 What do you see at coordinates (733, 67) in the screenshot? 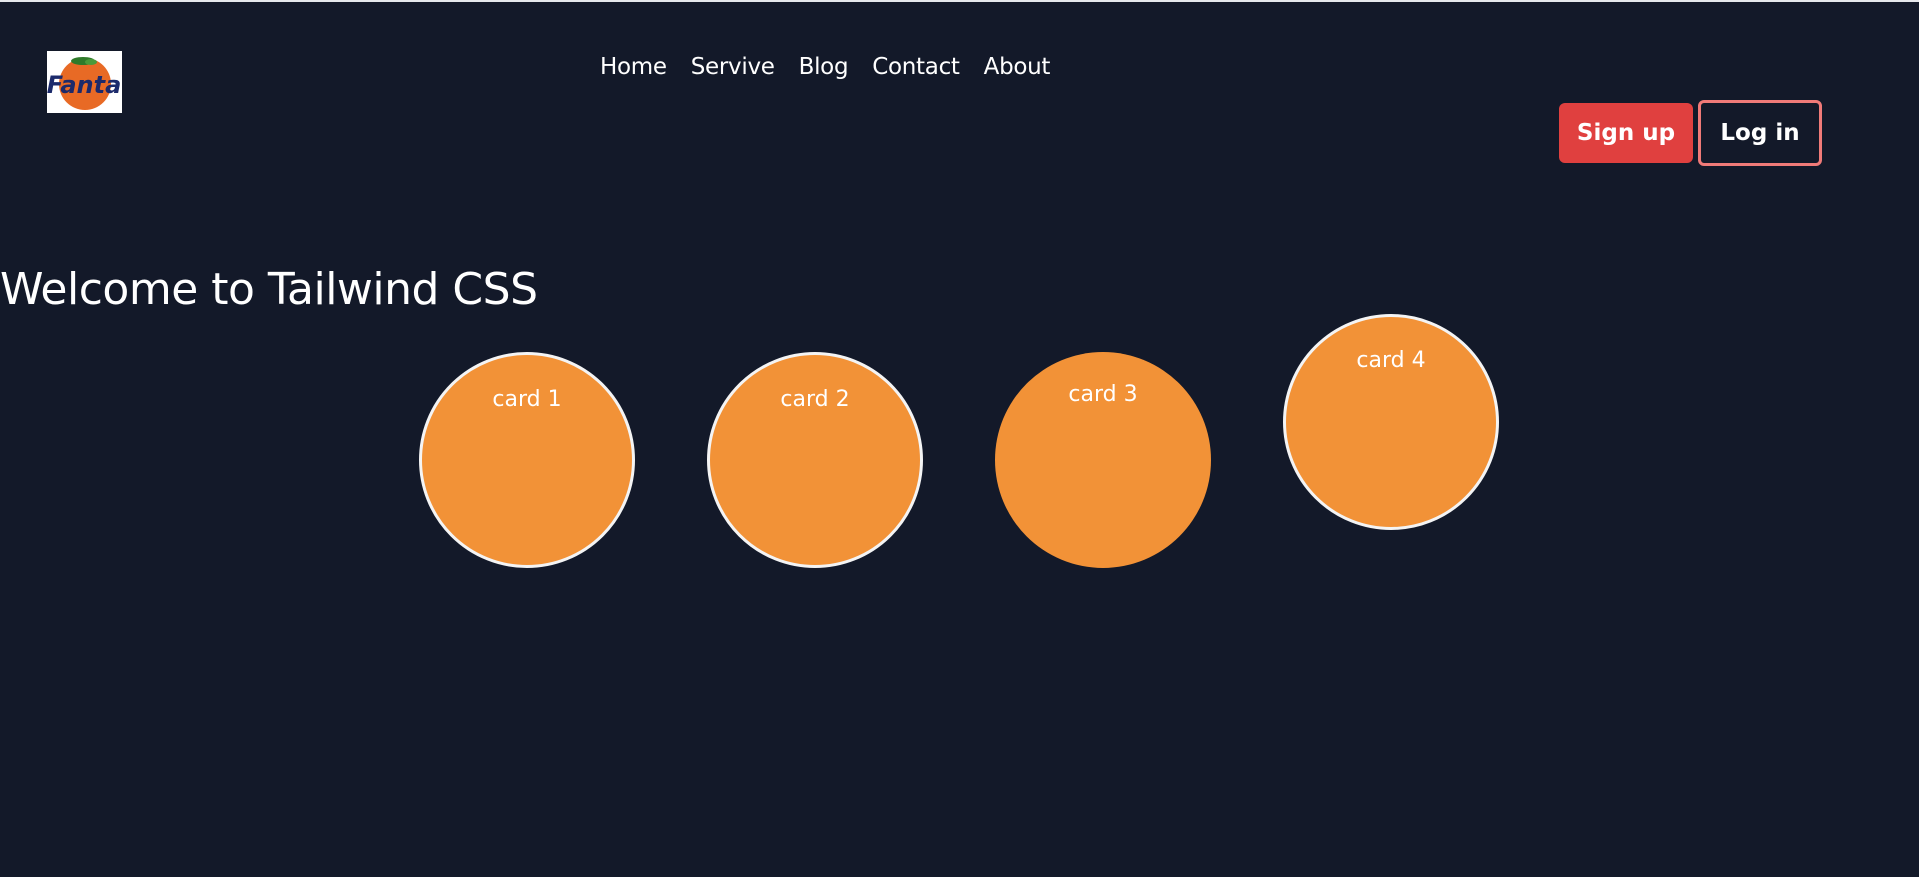
I see `nav-servive: Servive` at bounding box center [733, 67].